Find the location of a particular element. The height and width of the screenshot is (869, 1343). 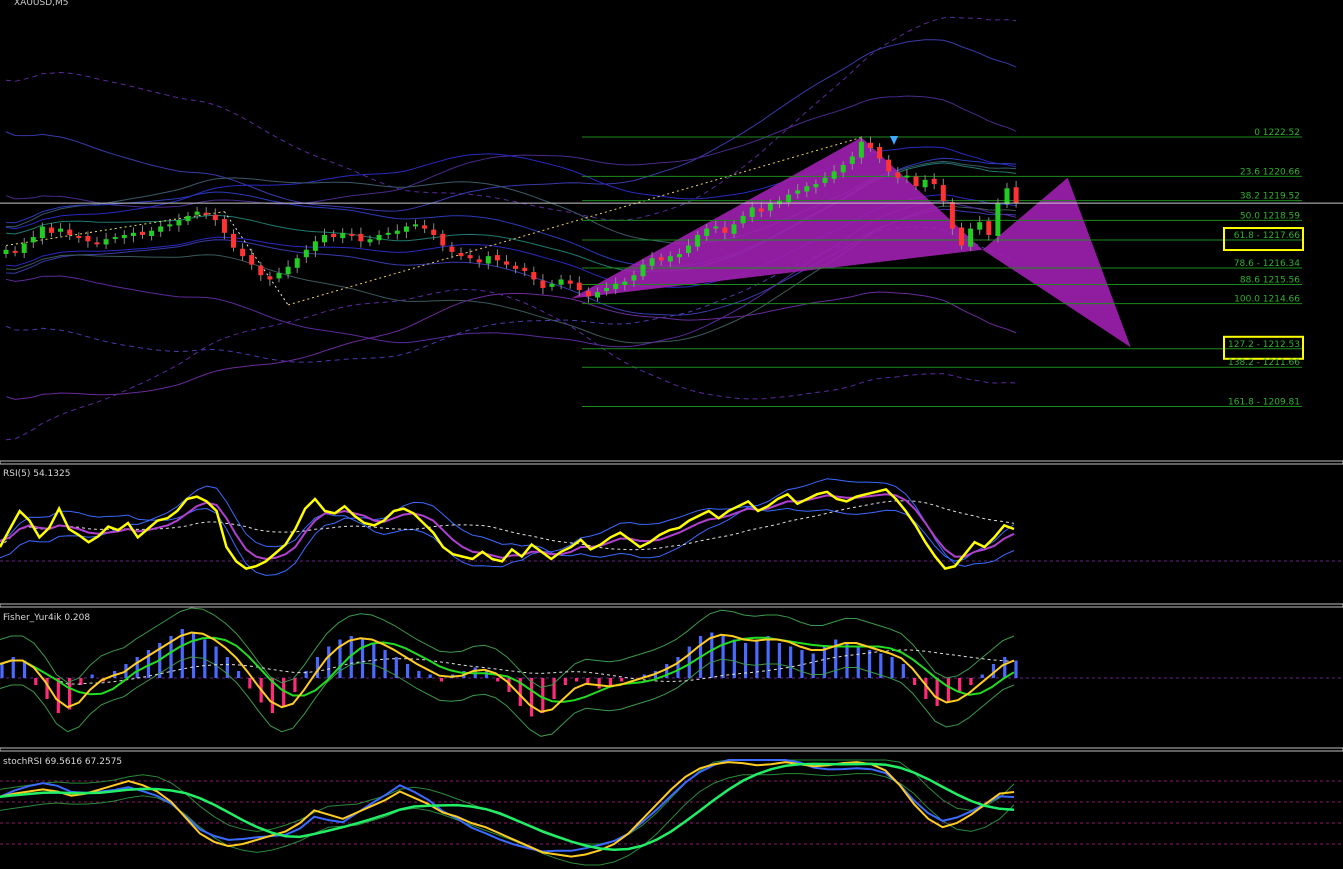

stochrsi-panel: stochRSI 69.5616 67.2575 is located at coordinates (671, 811).